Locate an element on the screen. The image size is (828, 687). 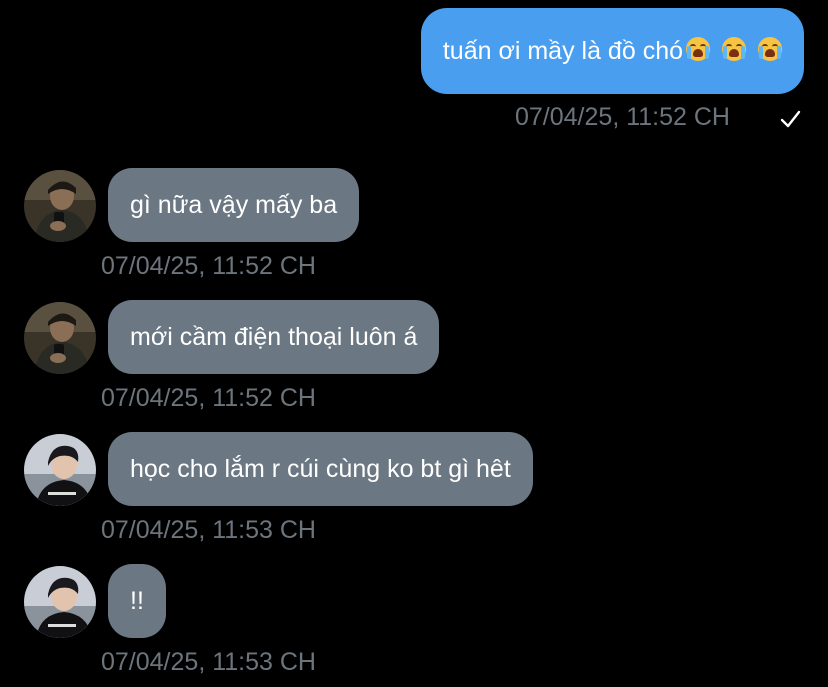
incoming-message-bubble: mới cầm điện thoại luôn á is located at coordinates (274, 337).